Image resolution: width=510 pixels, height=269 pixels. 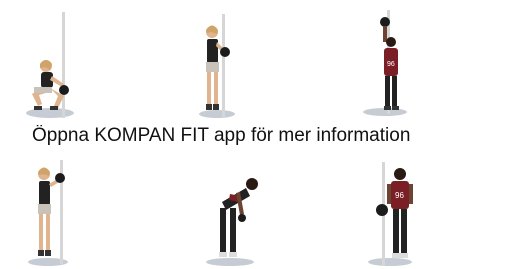 I want to click on app-info-caption: Öppna KOMPAN FIT app för mer information, so click(x=221, y=135).